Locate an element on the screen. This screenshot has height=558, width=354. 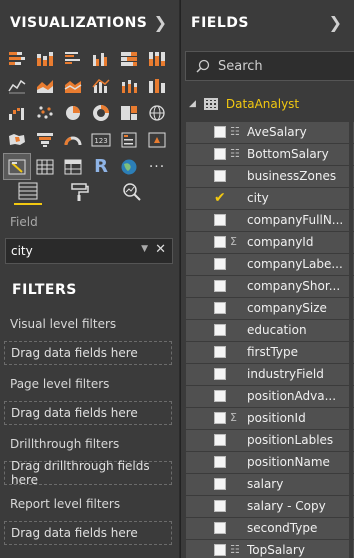
field-row-13: ΣpositionId is located at coordinates (270, 418).